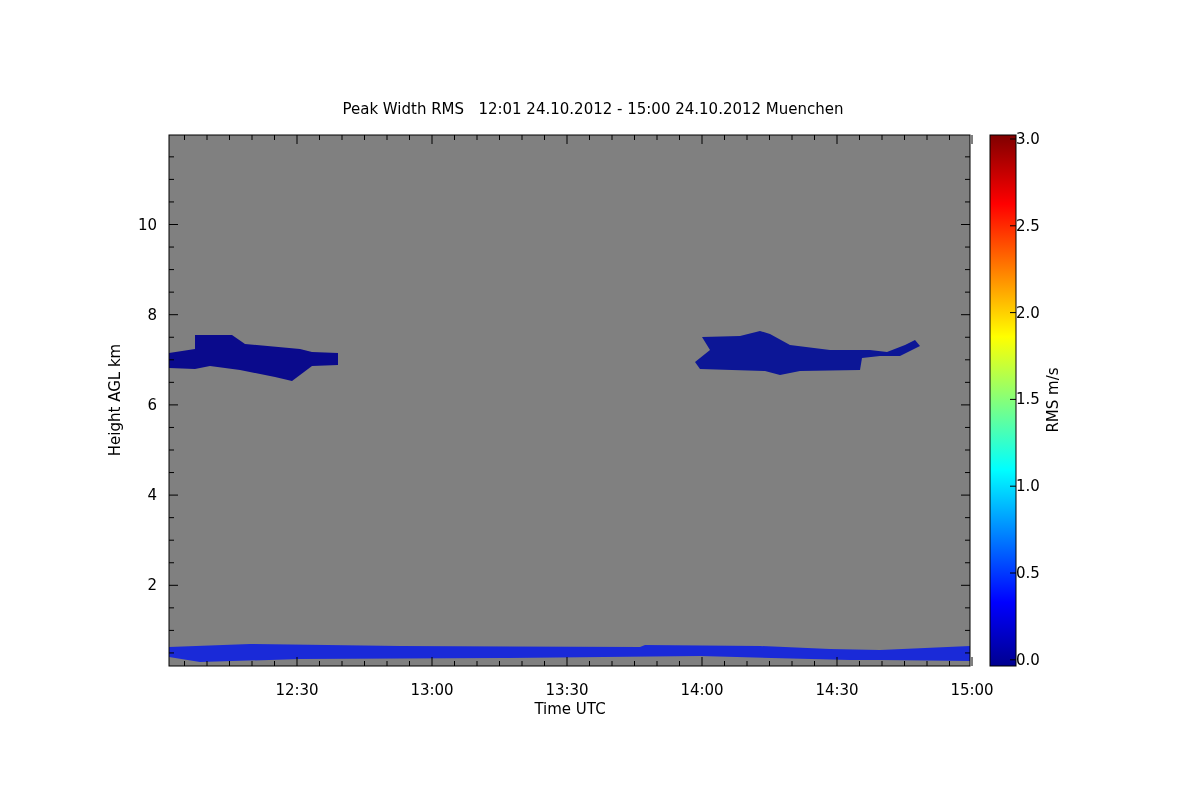  I want to click on x-tick-label: 12:30, so click(297, 690).